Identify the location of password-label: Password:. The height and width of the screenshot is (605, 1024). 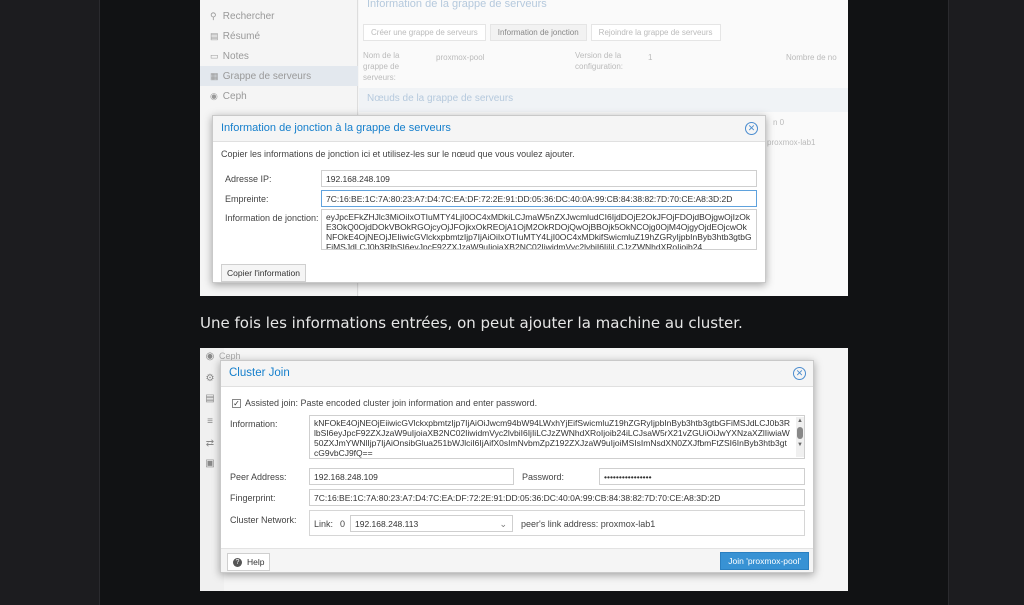
(543, 477).